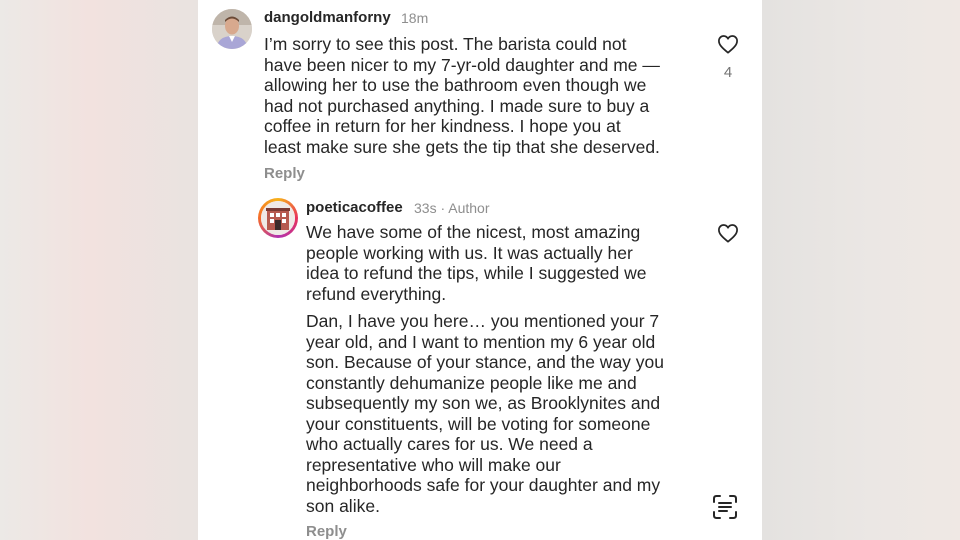 Image resolution: width=960 pixels, height=540 pixels. I want to click on reply-meta: 33s · Author, so click(452, 208).